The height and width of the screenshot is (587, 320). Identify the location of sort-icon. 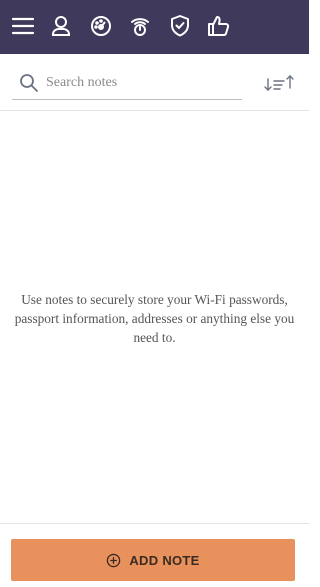
(280, 84).